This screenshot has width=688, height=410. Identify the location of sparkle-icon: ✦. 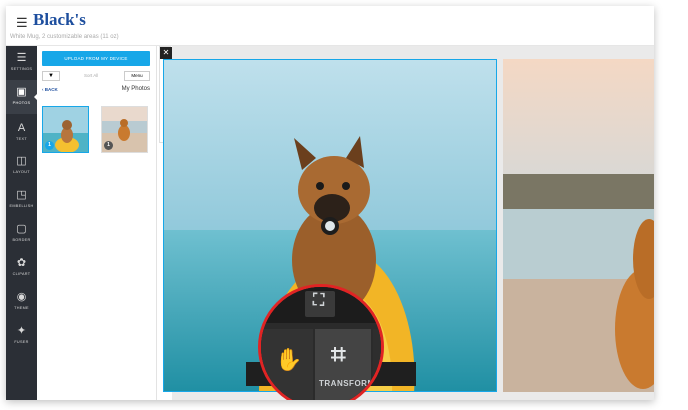
(21, 331).